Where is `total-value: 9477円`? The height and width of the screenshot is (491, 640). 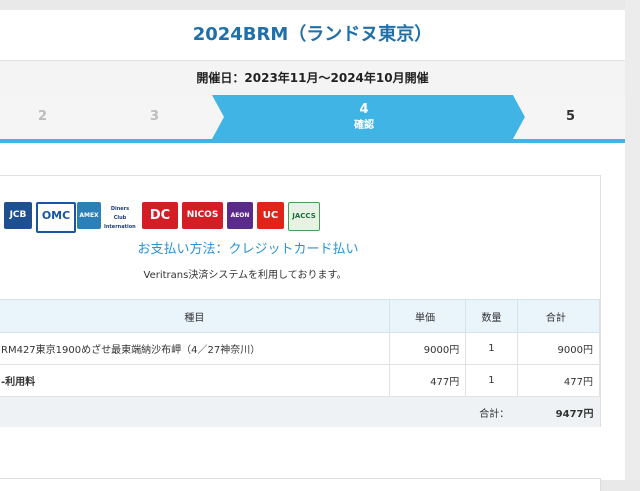 total-value: 9477円 is located at coordinates (558, 411).